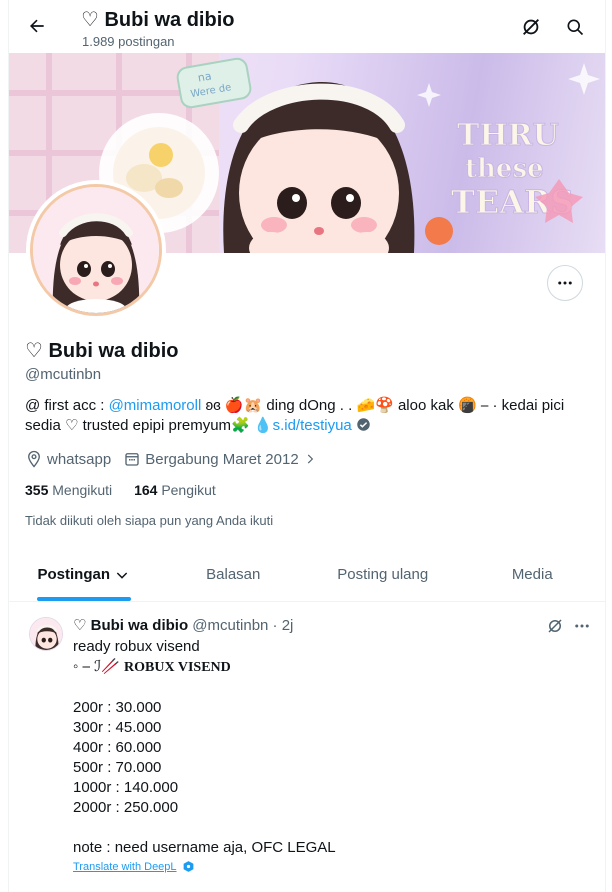 Image resolution: width=612 pixels, height=892 pixels. What do you see at coordinates (117, 727) in the screenshot?
I see `price-line: 300r : 45.000` at bounding box center [117, 727].